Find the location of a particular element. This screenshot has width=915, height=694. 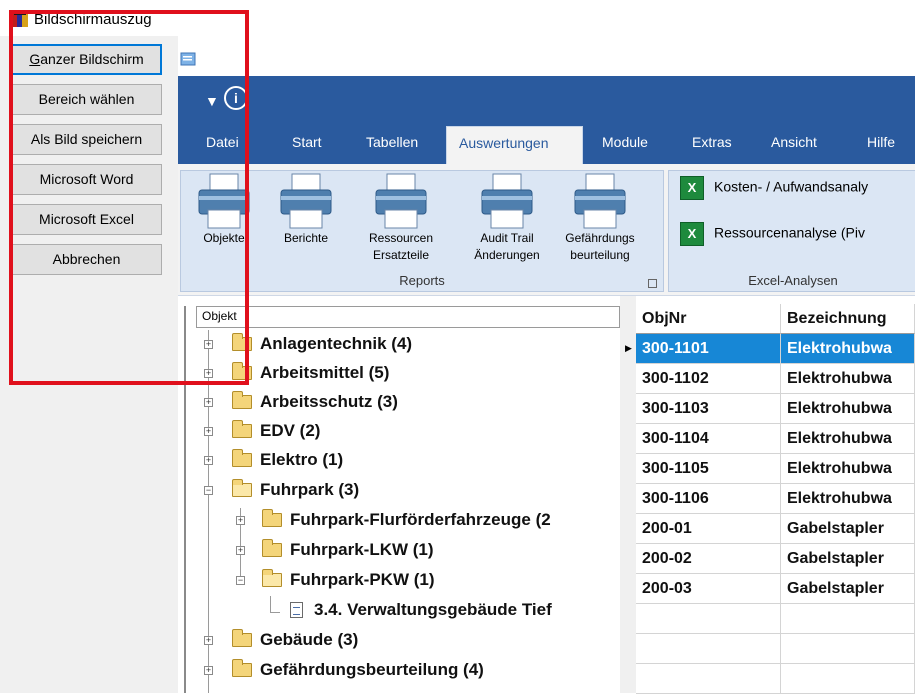

report-risk-assessment-label-1: Gefährdungs is located at coordinates (600, 238).